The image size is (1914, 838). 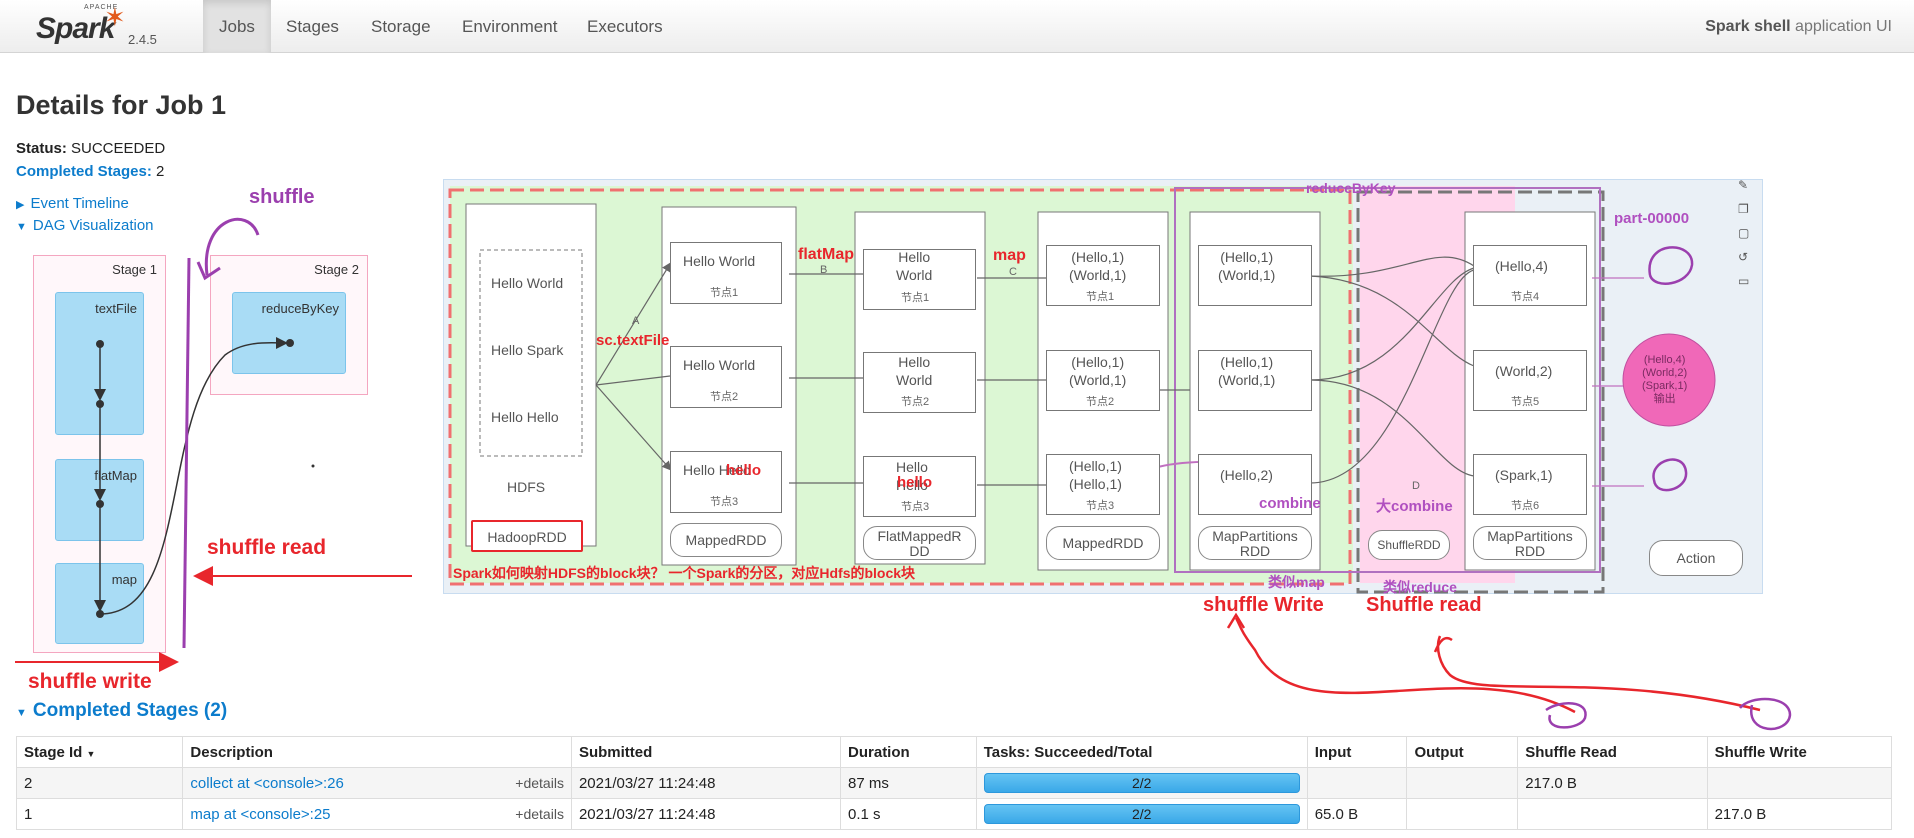 What do you see at coordinates (724, 397) in the screenshot?
I see `mapped-node-2: 节点2` at bounding box center [724, 397].